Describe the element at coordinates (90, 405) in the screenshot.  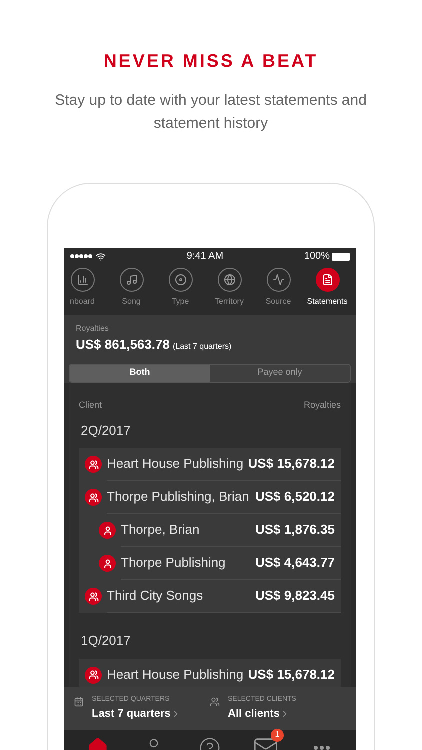
I see `column-header: Client` at that location.